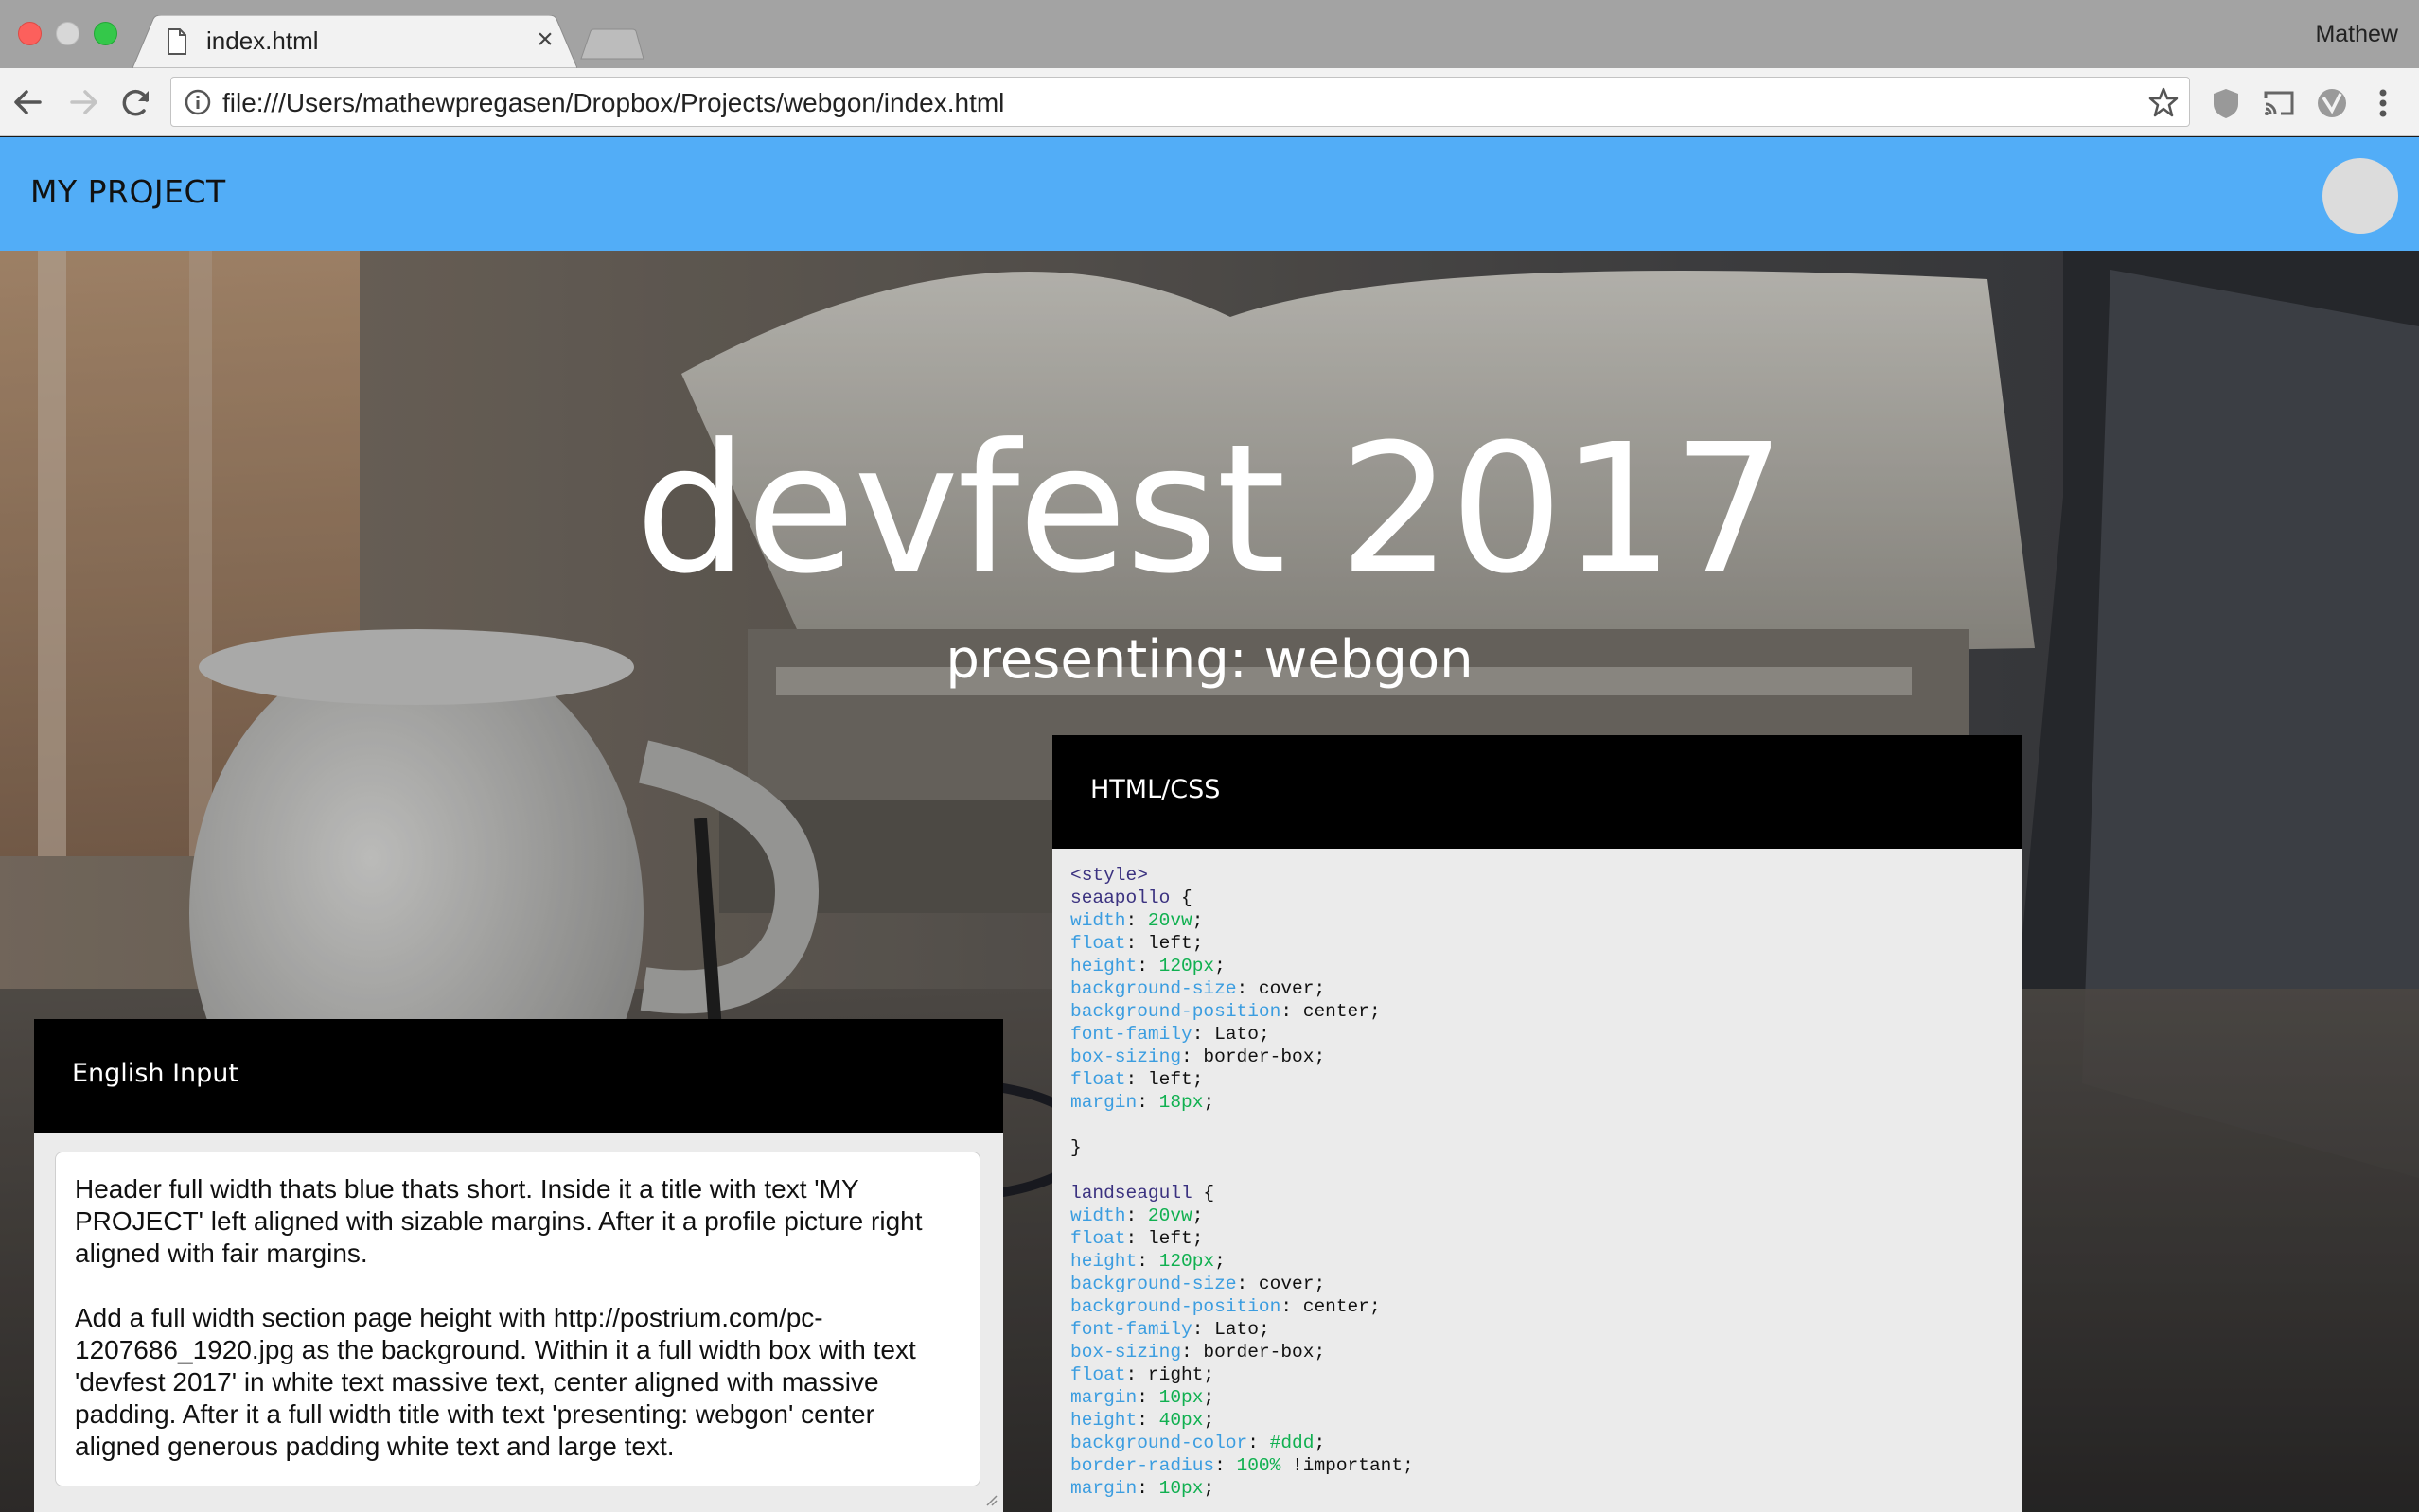 Image resolution: width=2419 pixels, height=1512 pixels. What do you see at coordinates (1076, 1148) in the screenshot?
I see `code-token-plain: }` at bounding box center [1076, 1148].